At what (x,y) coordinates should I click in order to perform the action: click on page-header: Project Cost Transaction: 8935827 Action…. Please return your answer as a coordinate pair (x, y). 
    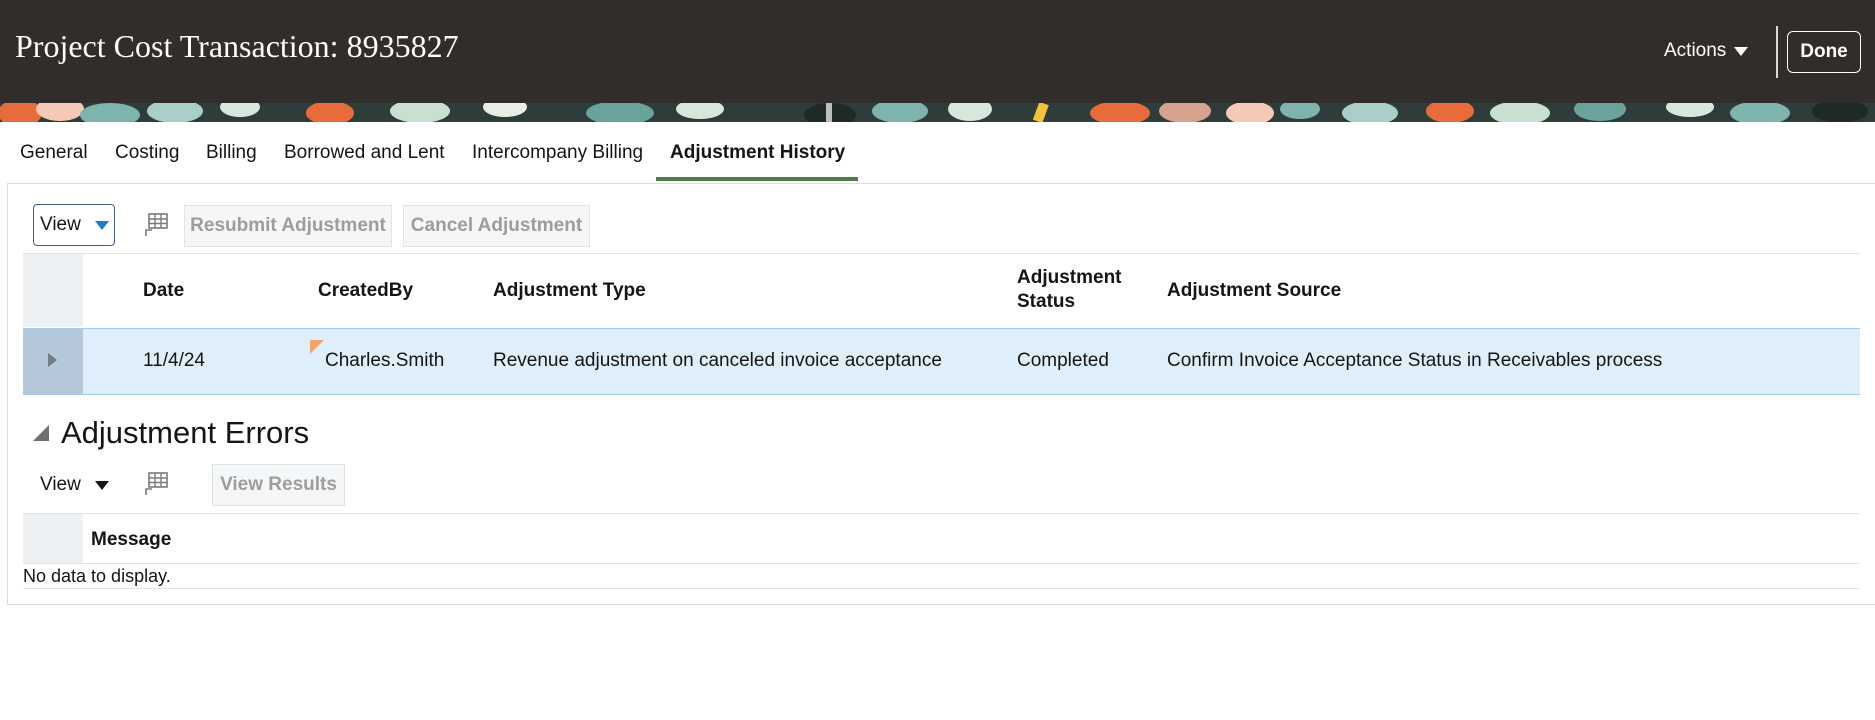
    Looking at the image, I should click on (937, 51).